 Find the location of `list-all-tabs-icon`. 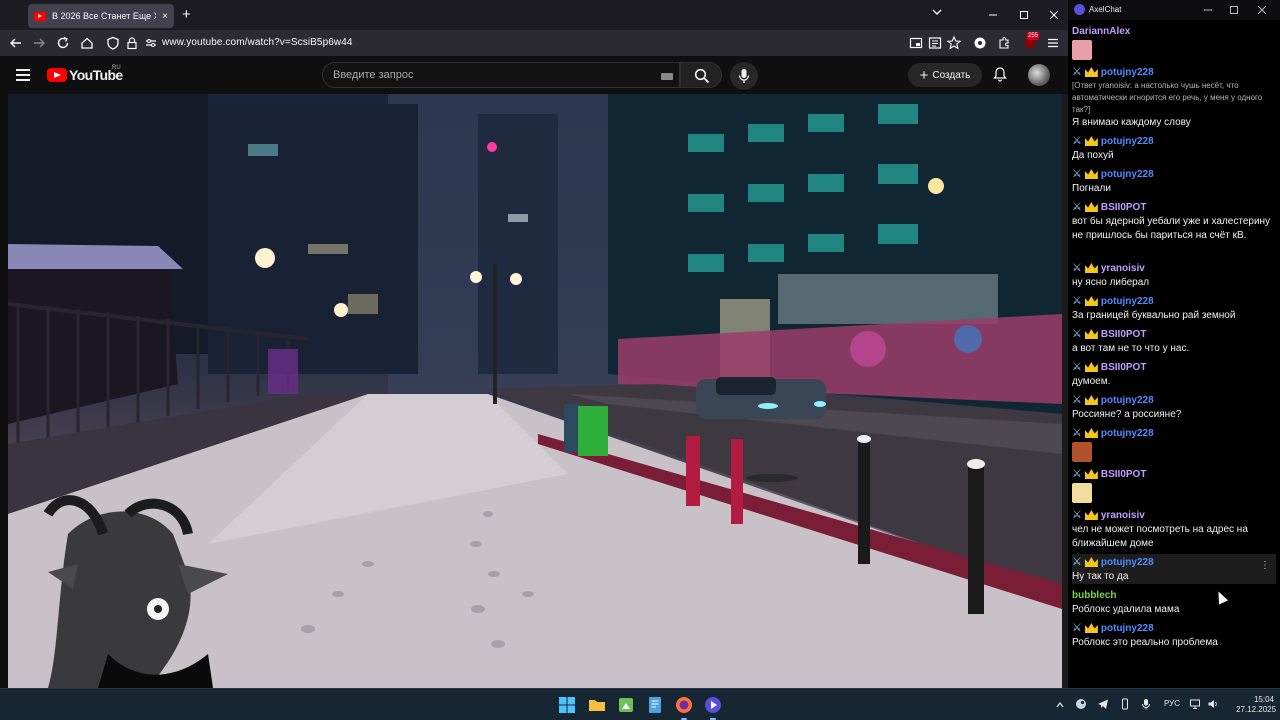

list-all-tabs-icon is located at coordinates (937, 12).